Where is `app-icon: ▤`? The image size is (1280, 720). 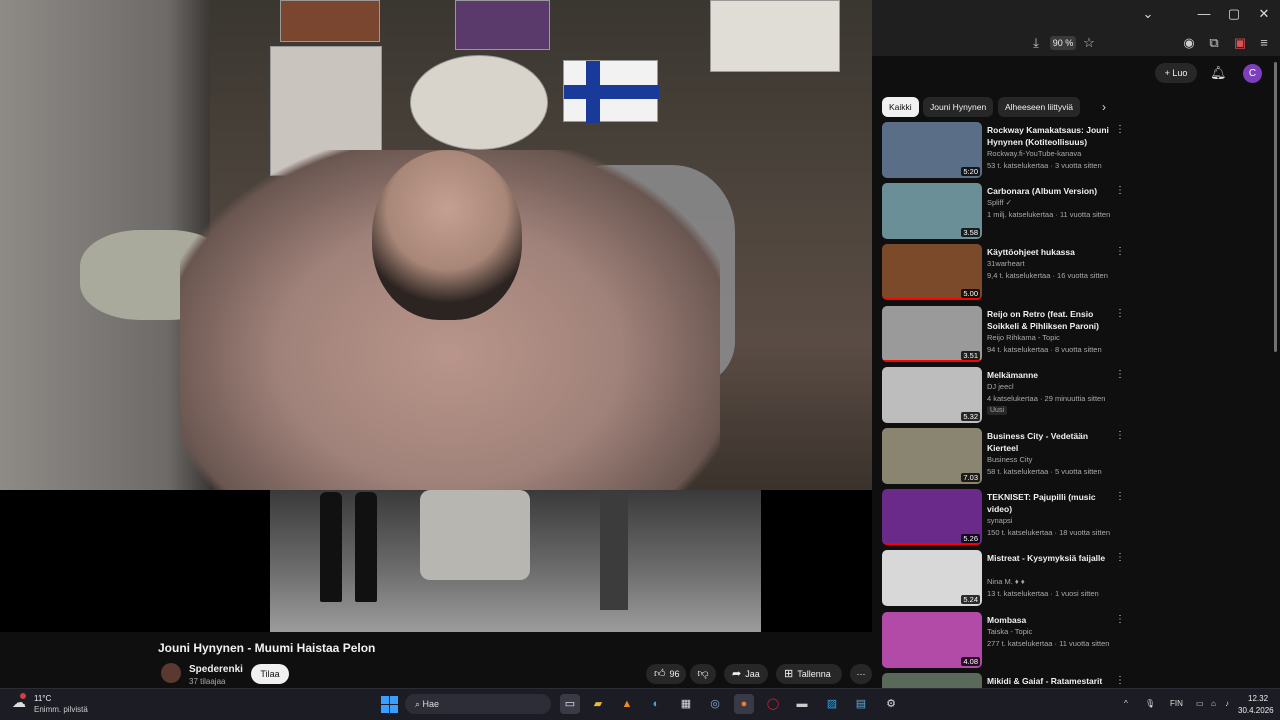 app-icon: ▤ is located at coordinates (861, 704).